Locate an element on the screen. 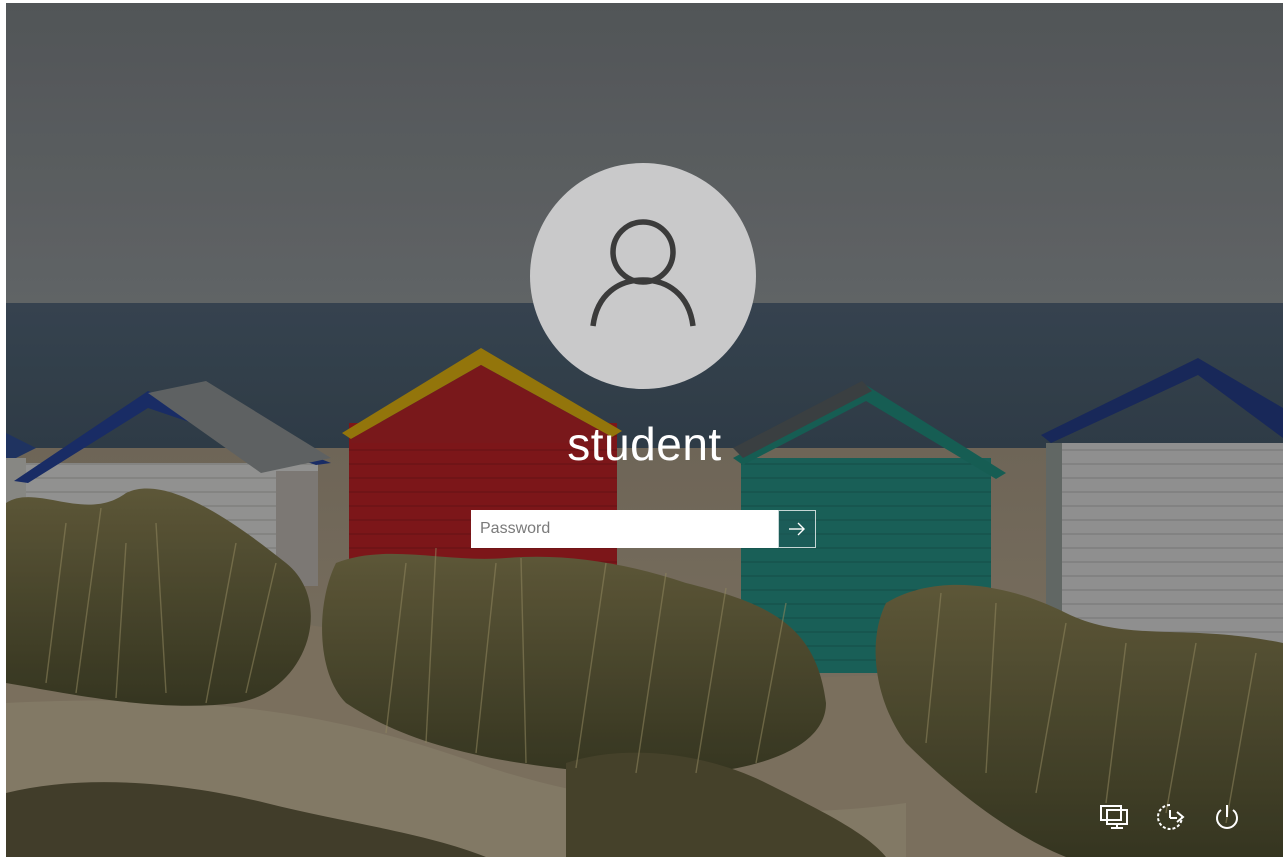 The height and width of the screenshot is (860, 1286). submit-button is located at coordinates (797, 529).